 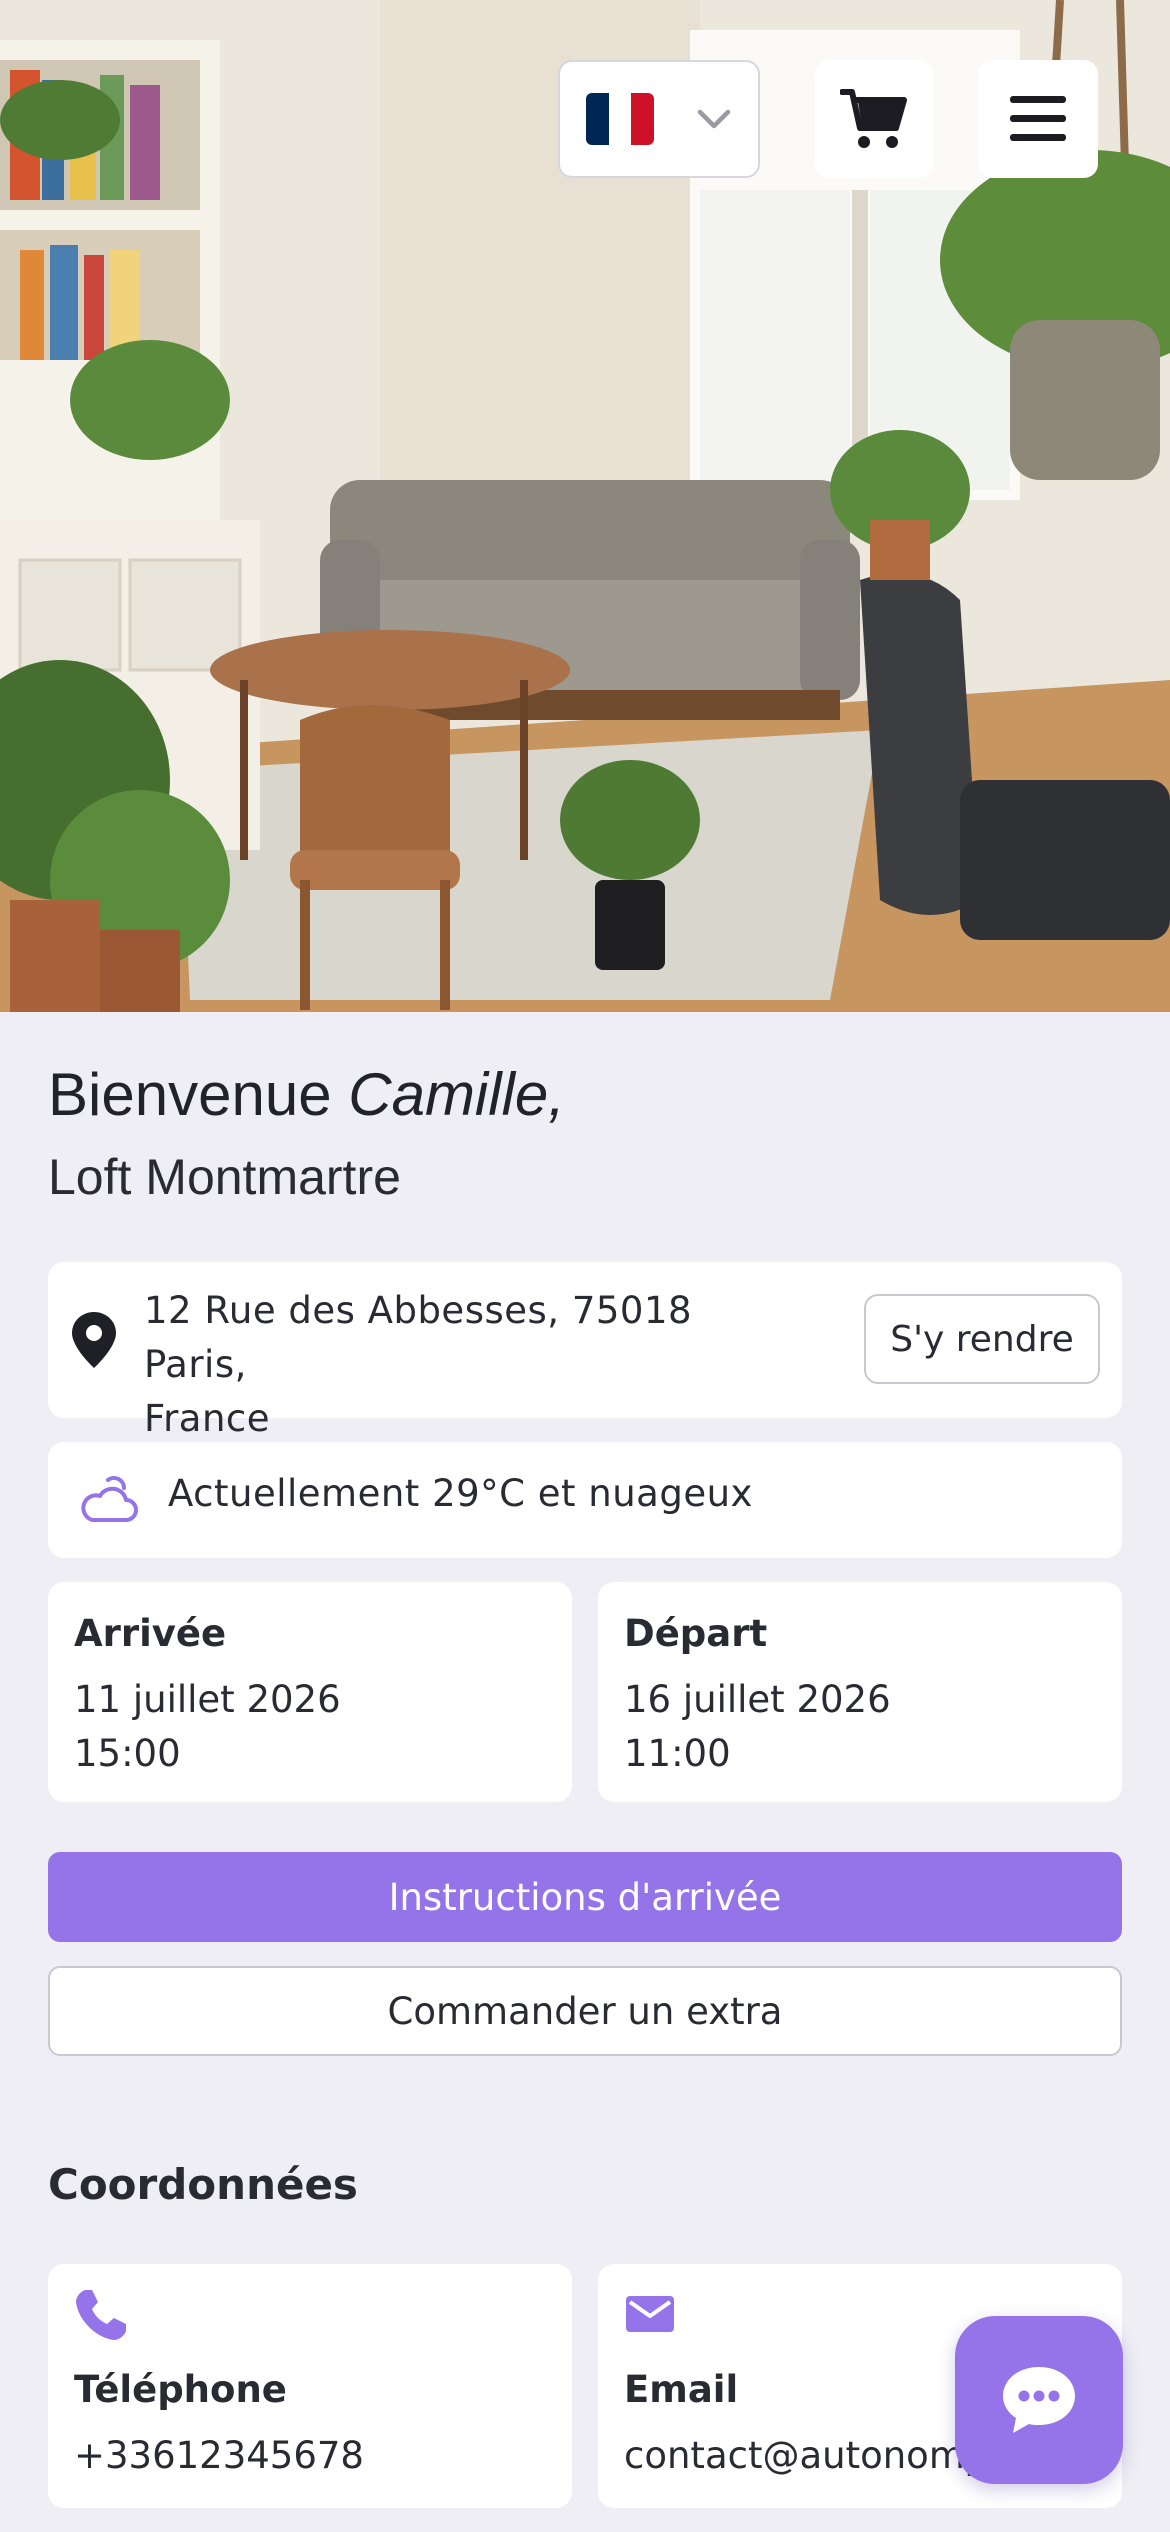 What do you see at coordinates (418, 1337) in the screenshot?
I see `address-line-1: 12 Rue des Abbesses, 75018 Paris,` at bounding box center [418, 1337].